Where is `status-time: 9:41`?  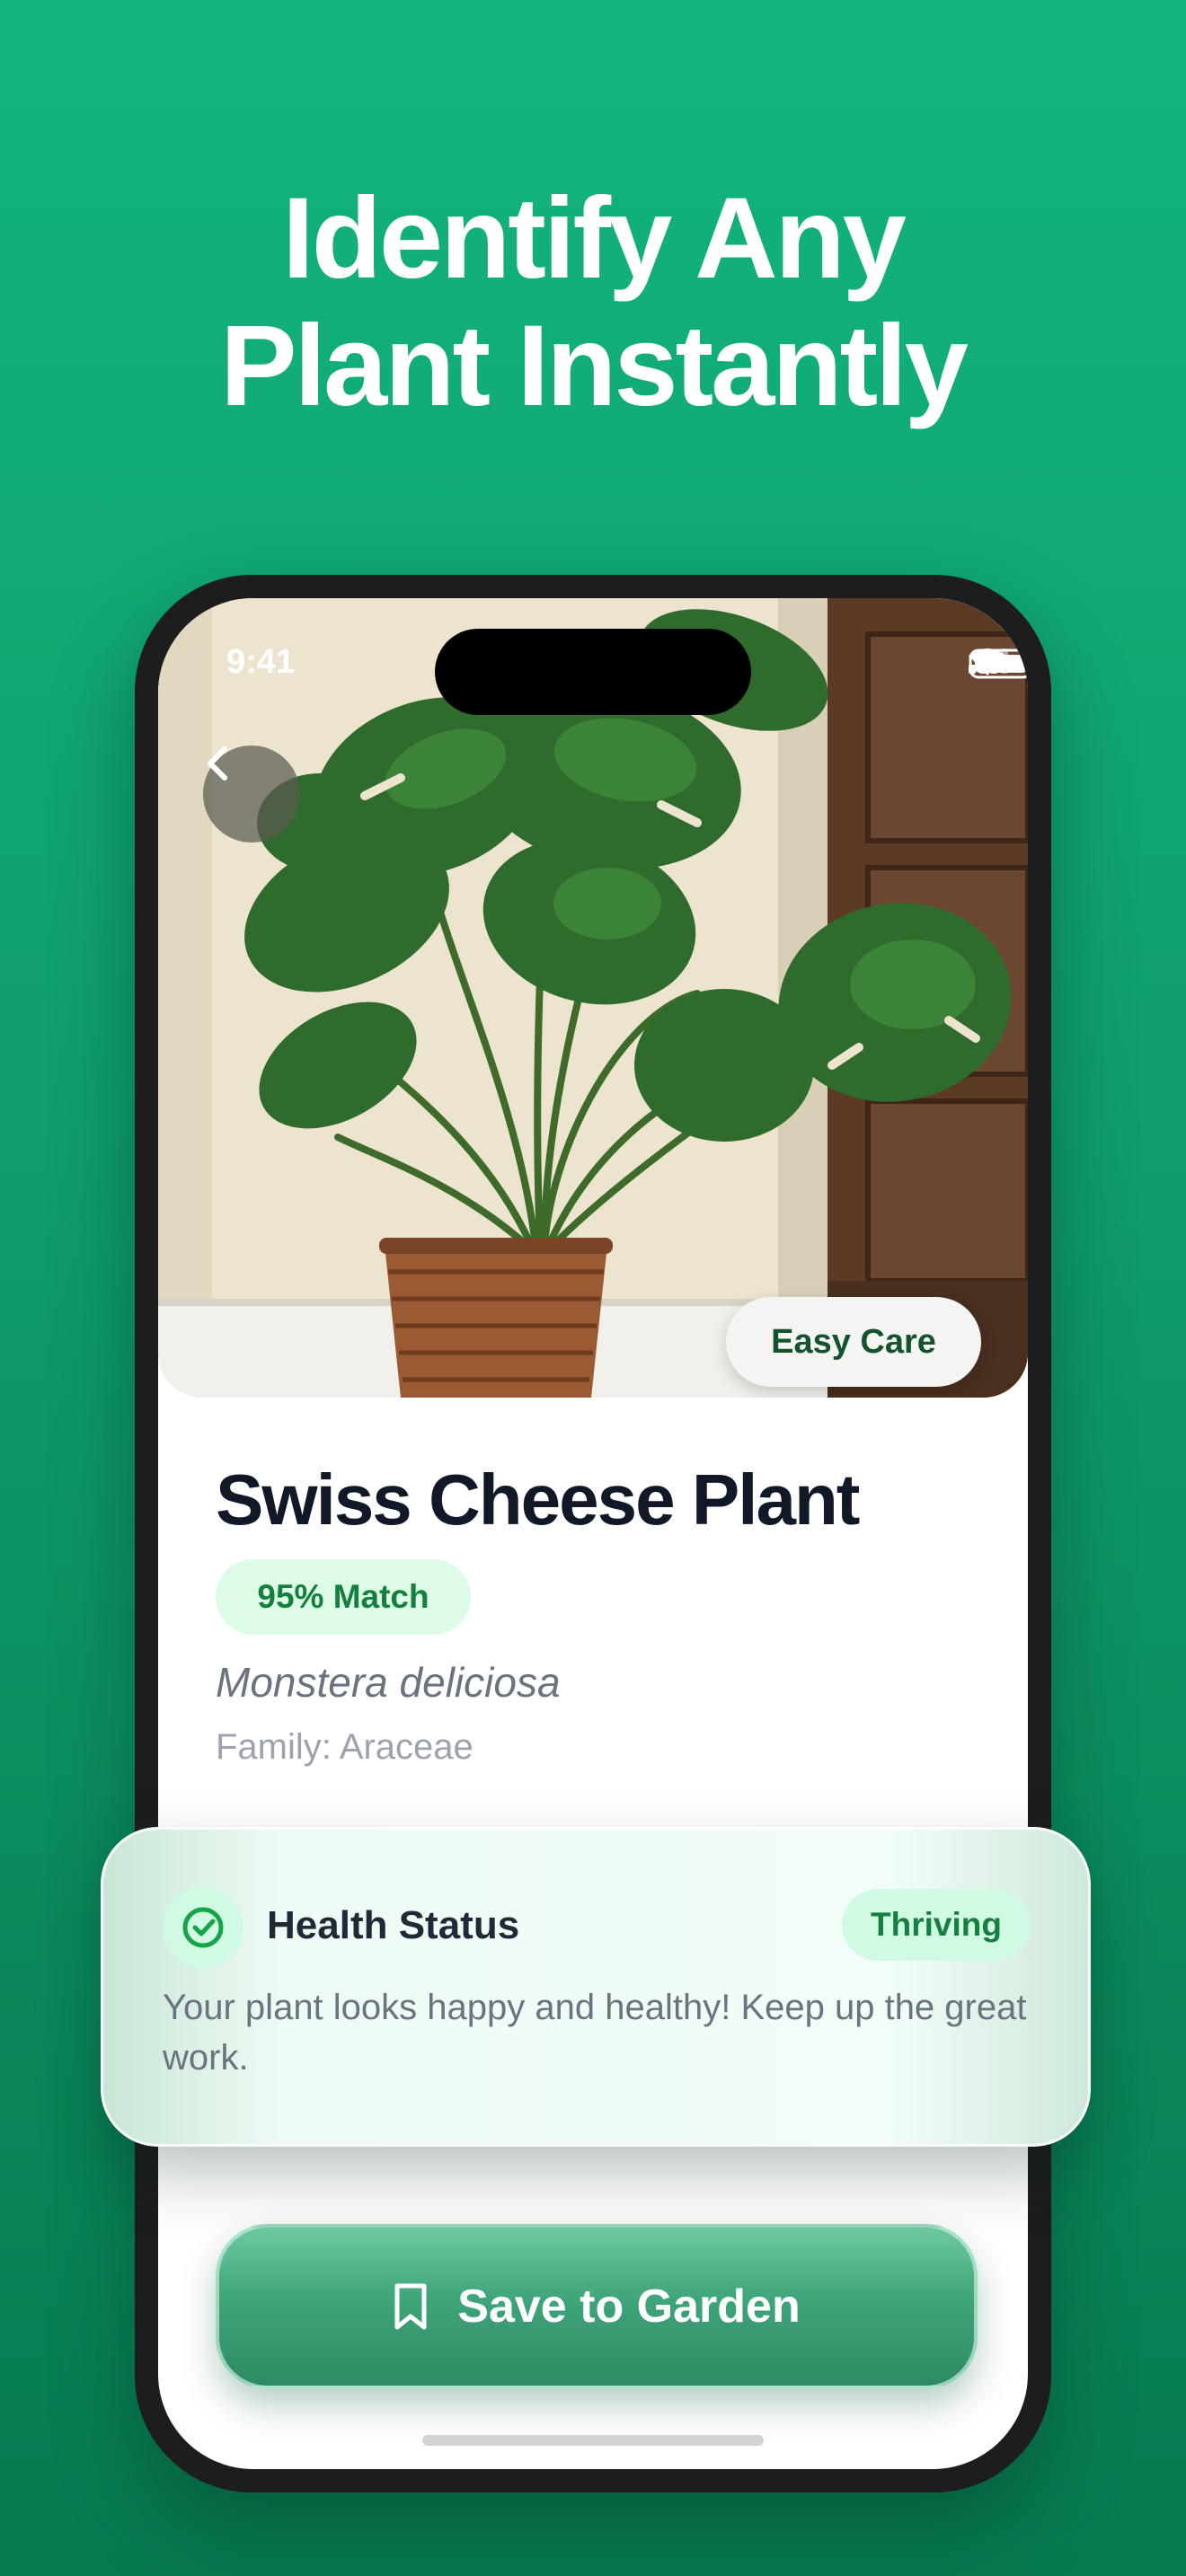
status-time: 9:41 is located at coordinates (261, 662).